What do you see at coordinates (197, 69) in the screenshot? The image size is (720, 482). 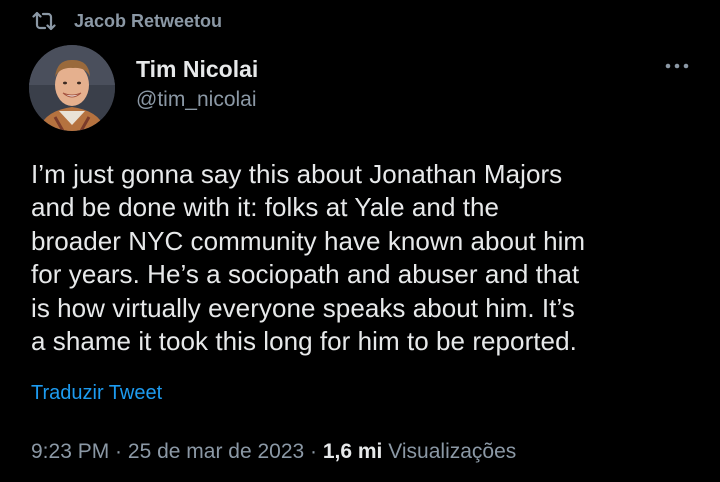 I see `author-display-name: Tim Nicolai` at bounding box center [197, 69].